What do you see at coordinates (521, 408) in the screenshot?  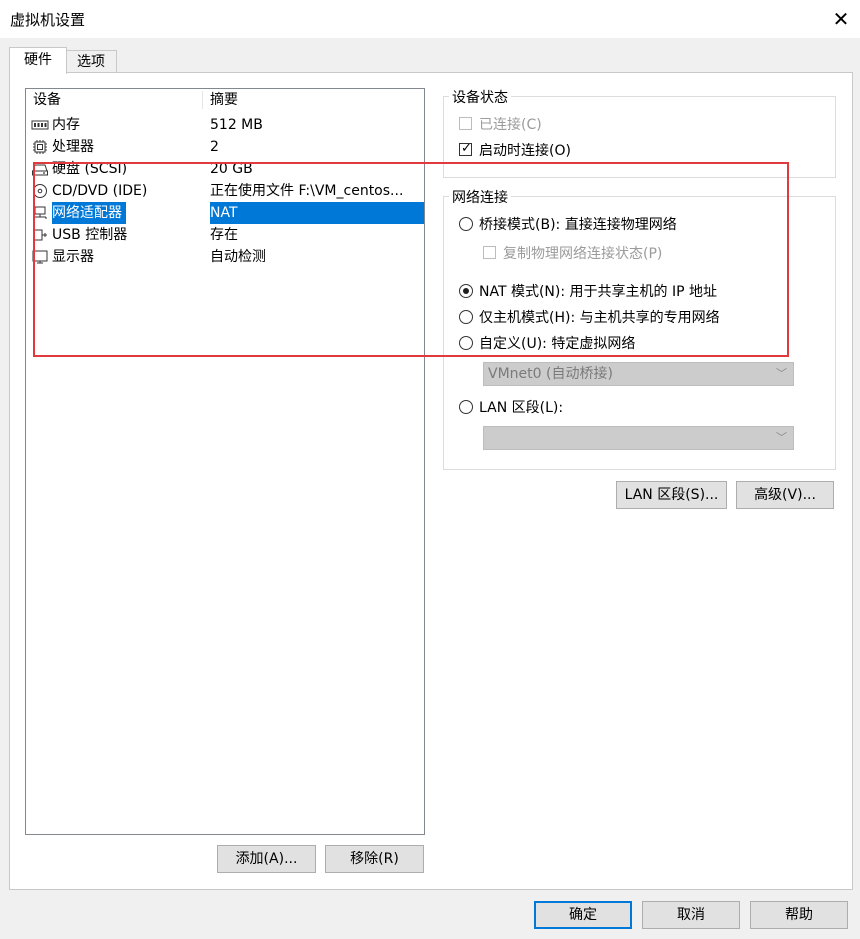 I see `lan-segment-label: LAN 区段(L):` at bounding box center [521, 408].